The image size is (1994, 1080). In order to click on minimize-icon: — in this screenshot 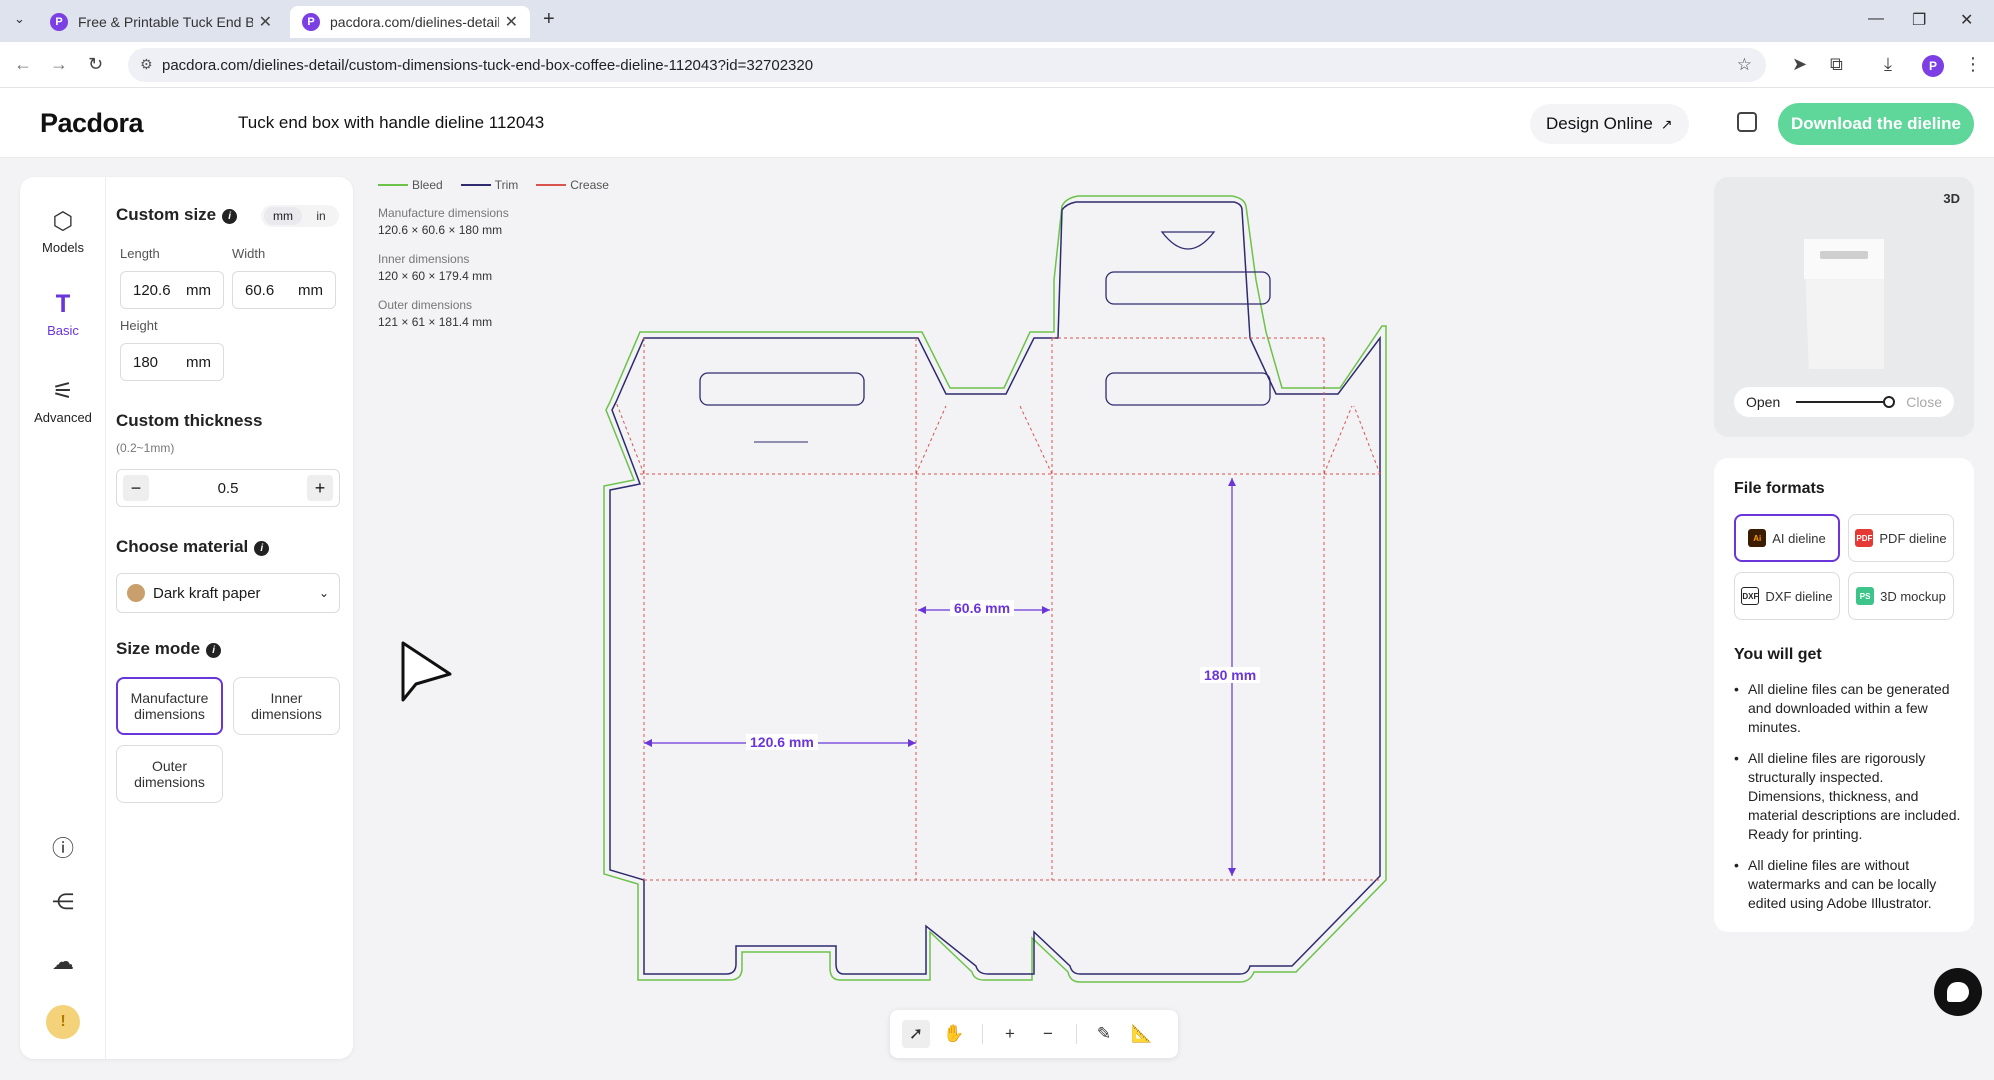, I will do `click(1876, 19)`.